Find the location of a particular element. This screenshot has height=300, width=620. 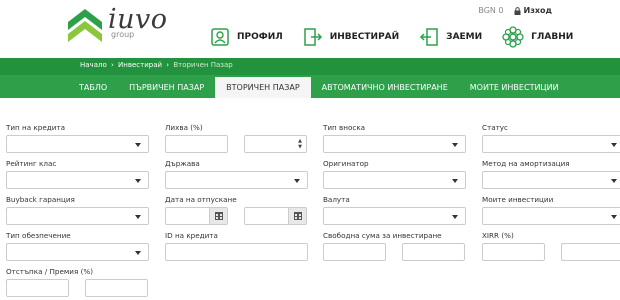

xirr-to-input is located at coordinates (590, 252).